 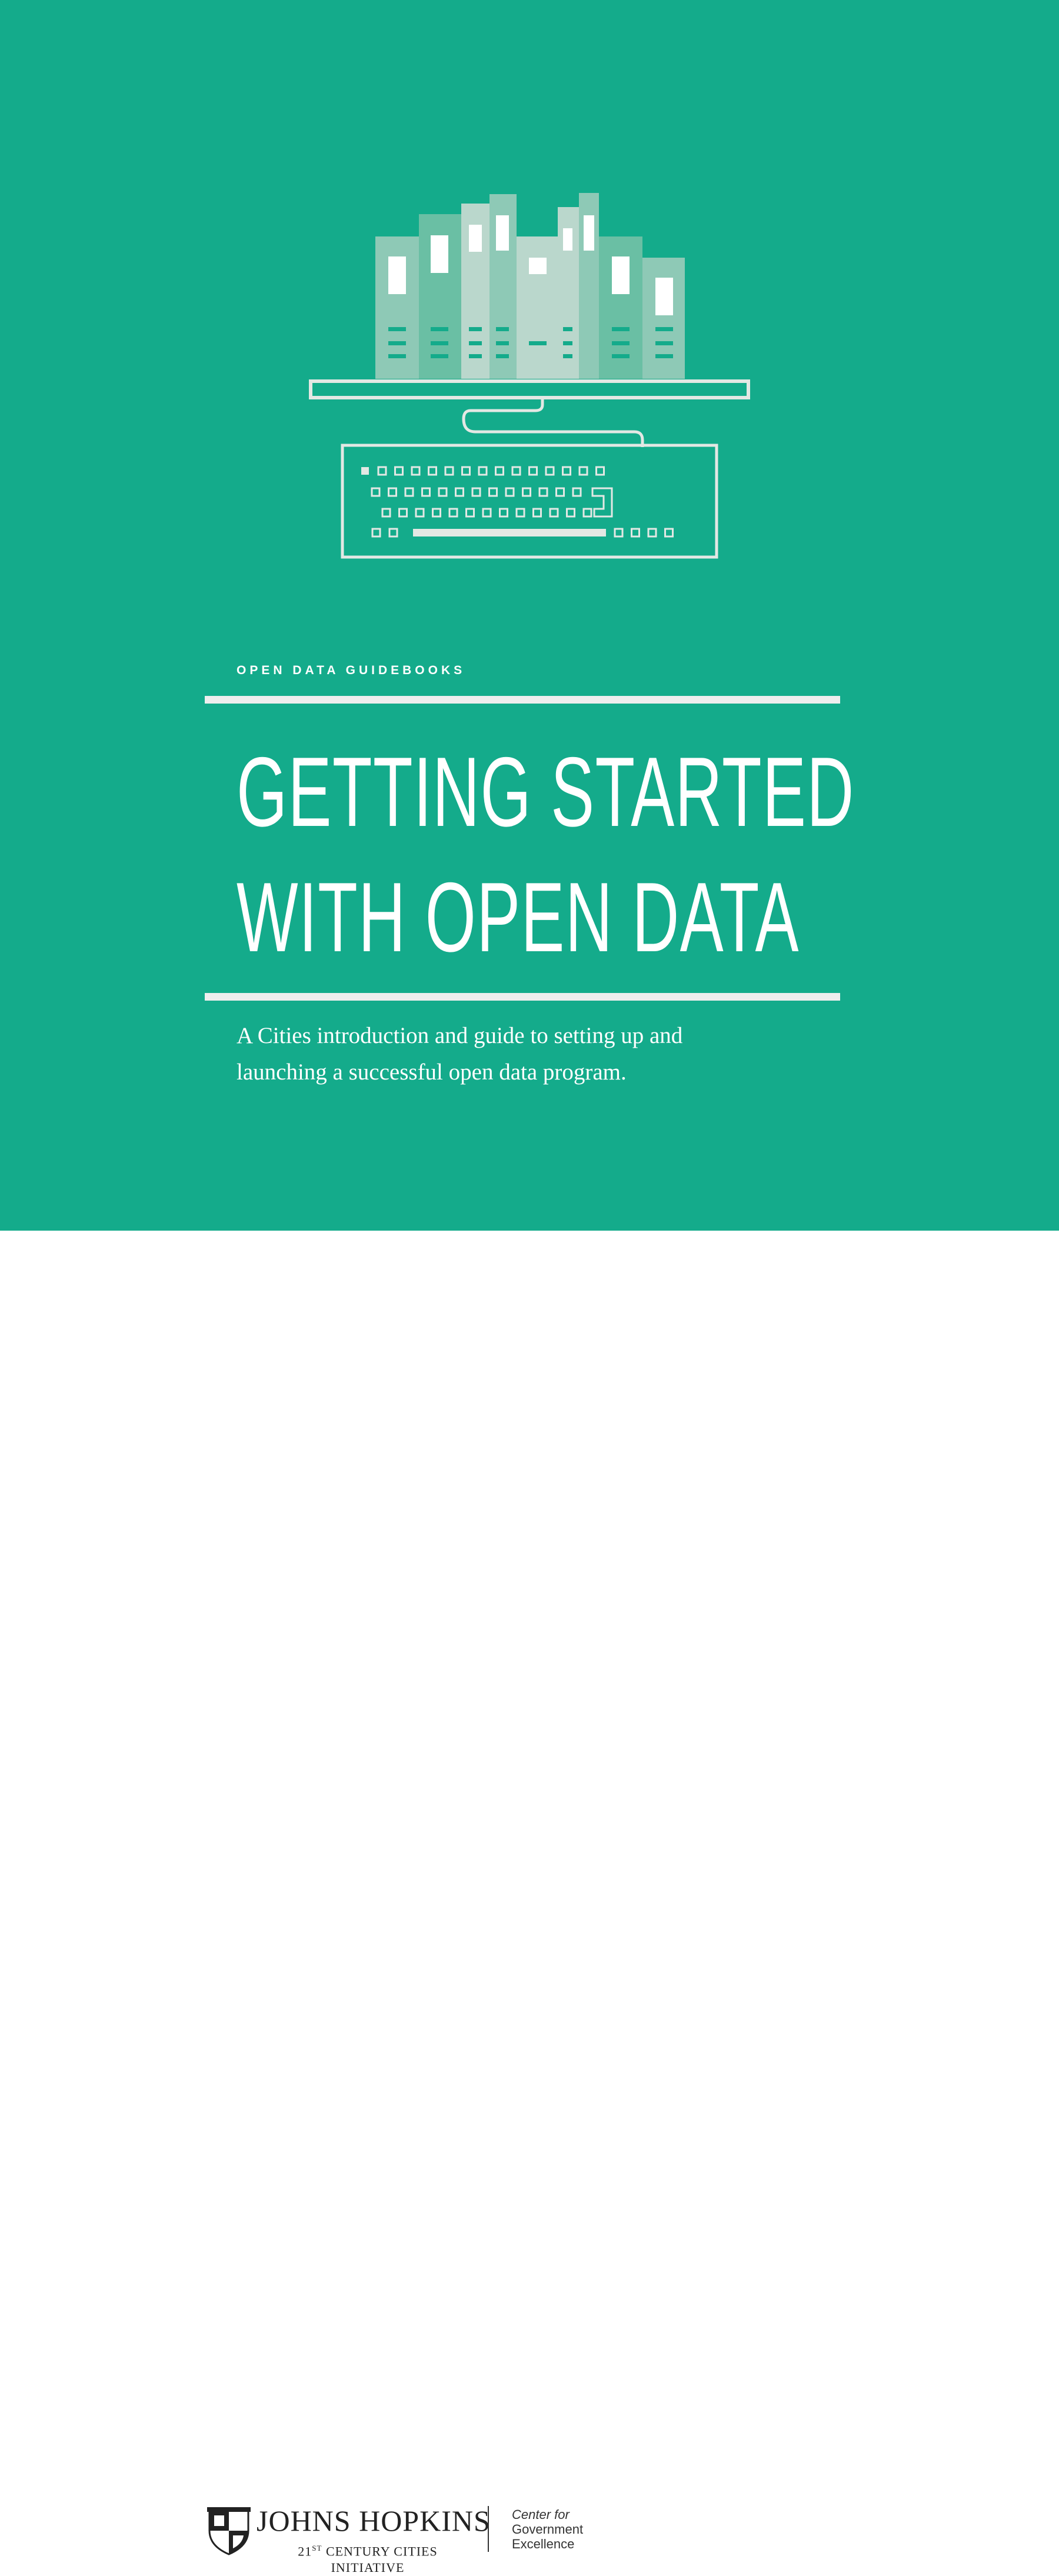 I want to click on cge-logo: Center for Government Excellence, so click(x=548, y=2529).